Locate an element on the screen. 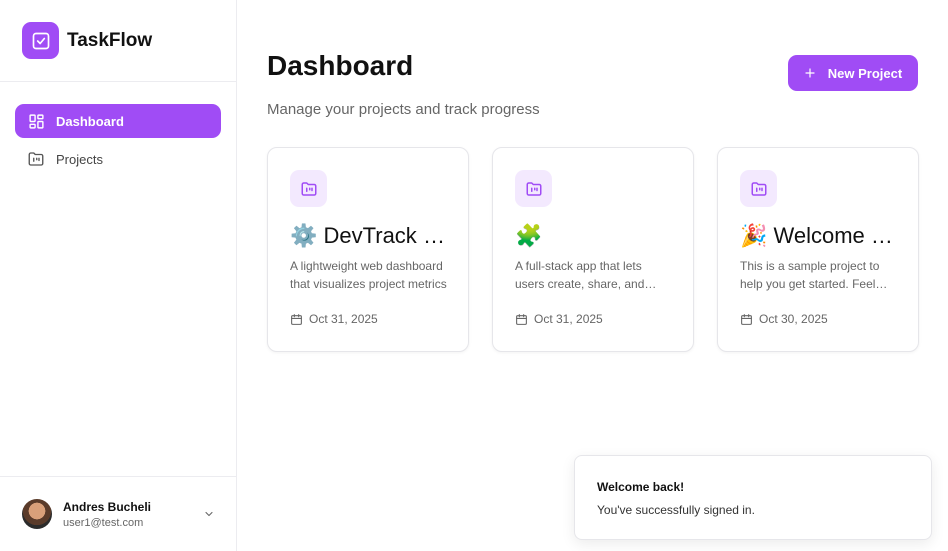  user-menu: Andres Bucheli user1@test.com is located at coordinates (118, 513).